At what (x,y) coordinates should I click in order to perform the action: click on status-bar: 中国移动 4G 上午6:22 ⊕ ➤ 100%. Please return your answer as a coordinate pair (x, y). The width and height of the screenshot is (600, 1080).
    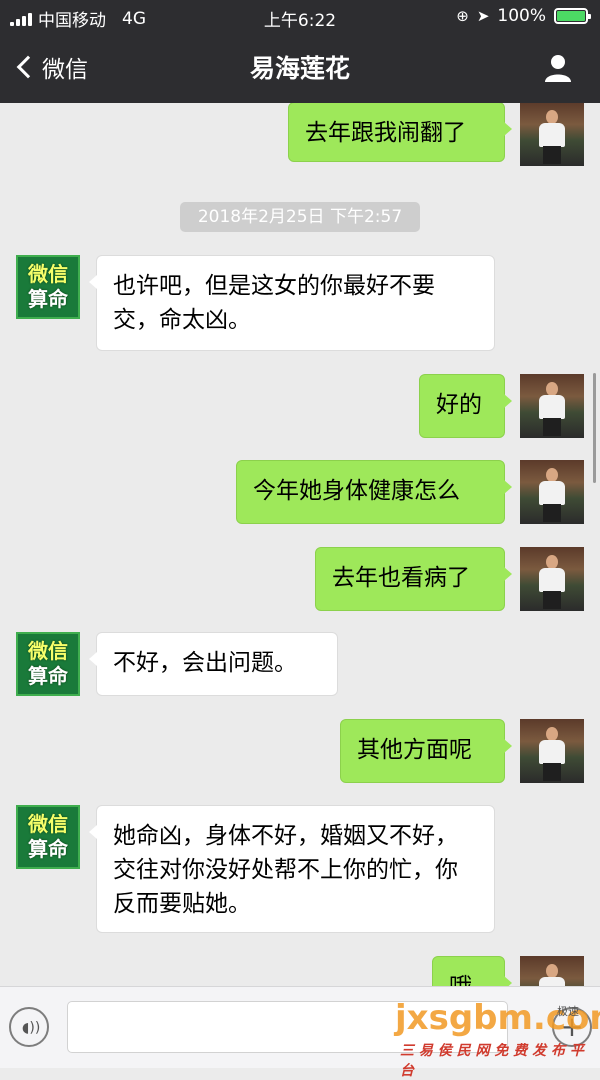
    Looking at the image, I should click on (300, 17).